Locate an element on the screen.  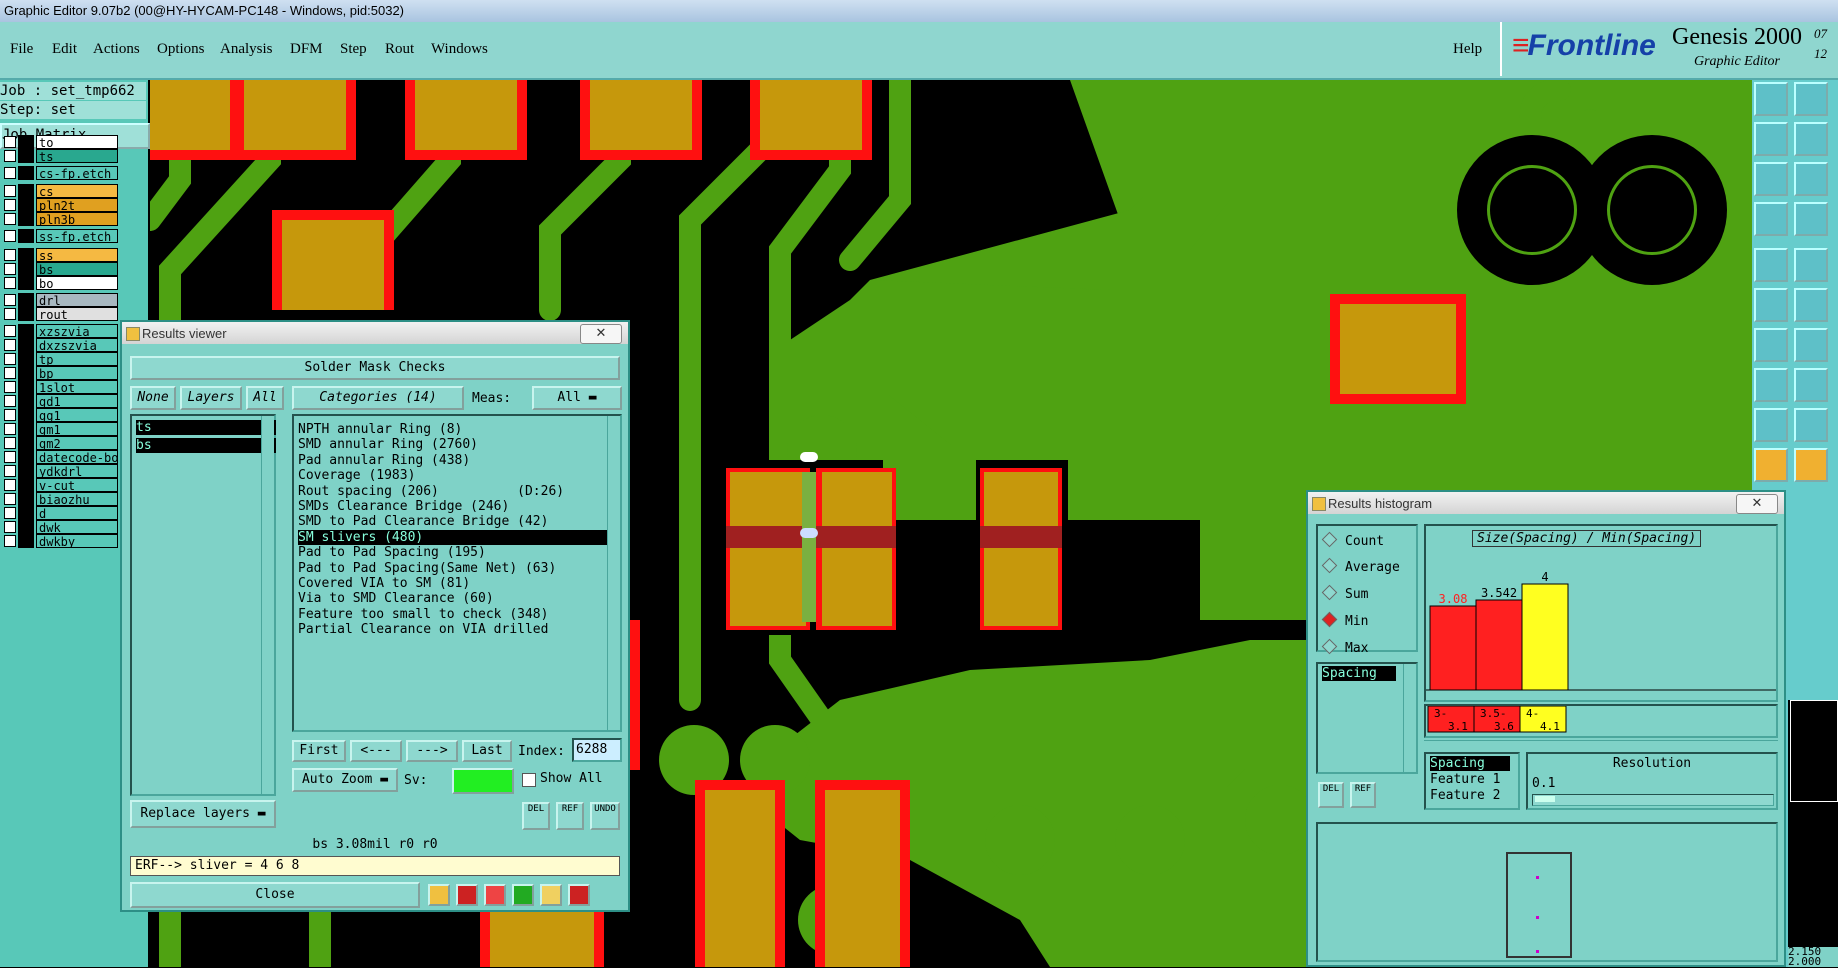
layer-name: 1slot is located at coordinates (77, 387).